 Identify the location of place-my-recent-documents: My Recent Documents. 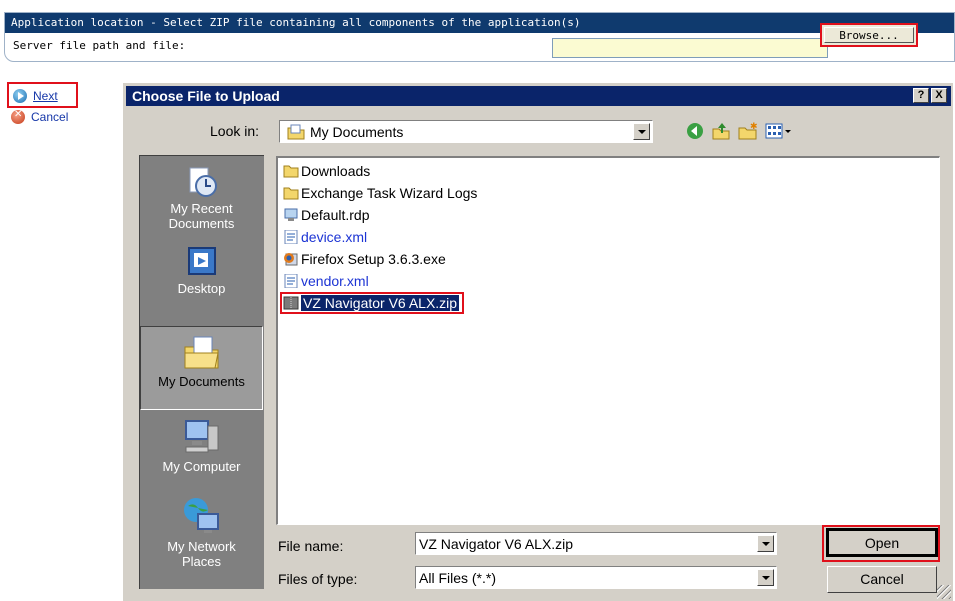
(201, 197).